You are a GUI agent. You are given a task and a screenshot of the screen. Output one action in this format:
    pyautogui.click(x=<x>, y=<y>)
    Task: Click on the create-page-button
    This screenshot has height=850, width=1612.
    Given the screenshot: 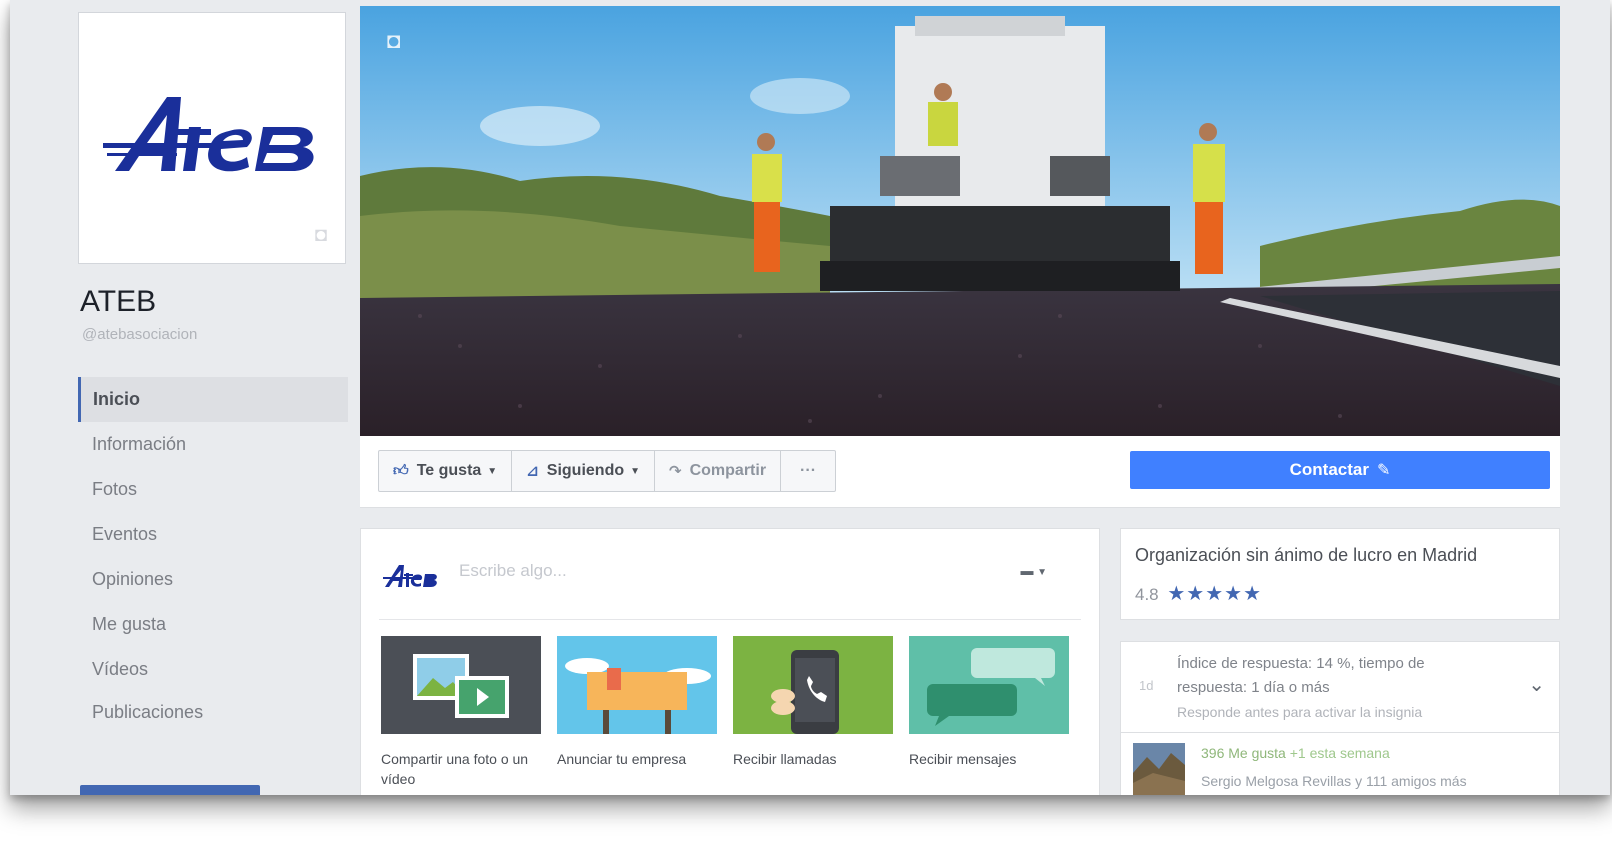 What is the action you would take?
    pyautogui.click(x=170, y=790)
    